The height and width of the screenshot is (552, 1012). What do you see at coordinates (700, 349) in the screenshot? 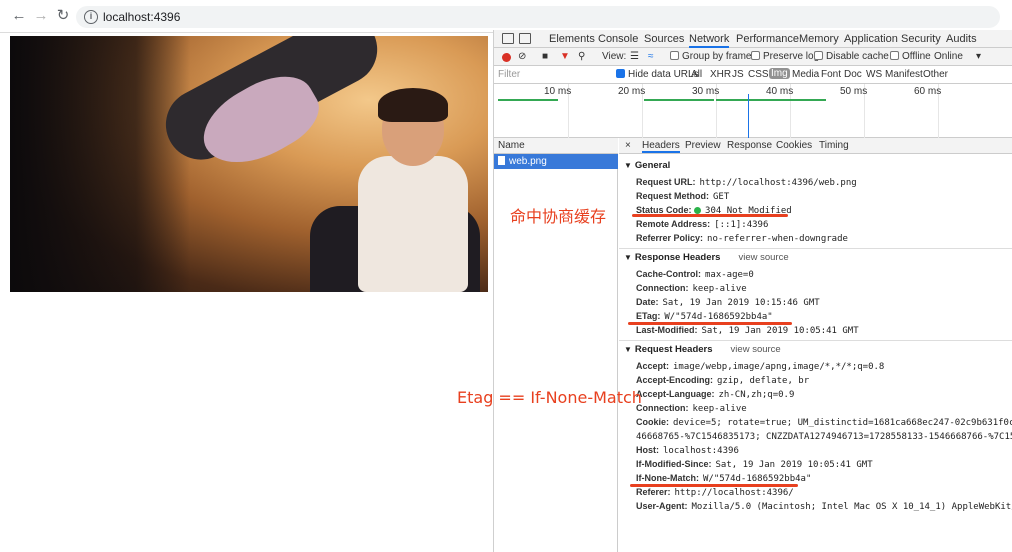
I see `request-headers-section-header: ▼ Request Headers view source` at bounding box center [700, 349].